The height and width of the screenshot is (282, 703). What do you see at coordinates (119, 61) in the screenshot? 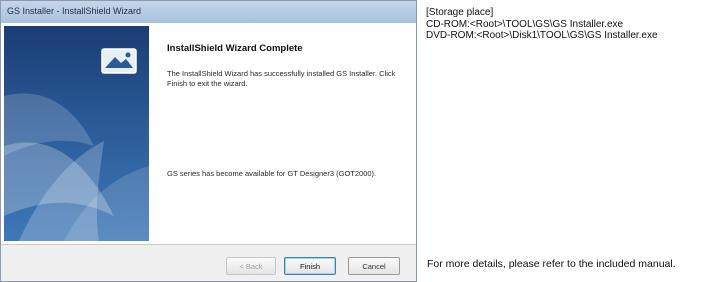
I see `installer-brand-icon` at bounding box center [119, 61].